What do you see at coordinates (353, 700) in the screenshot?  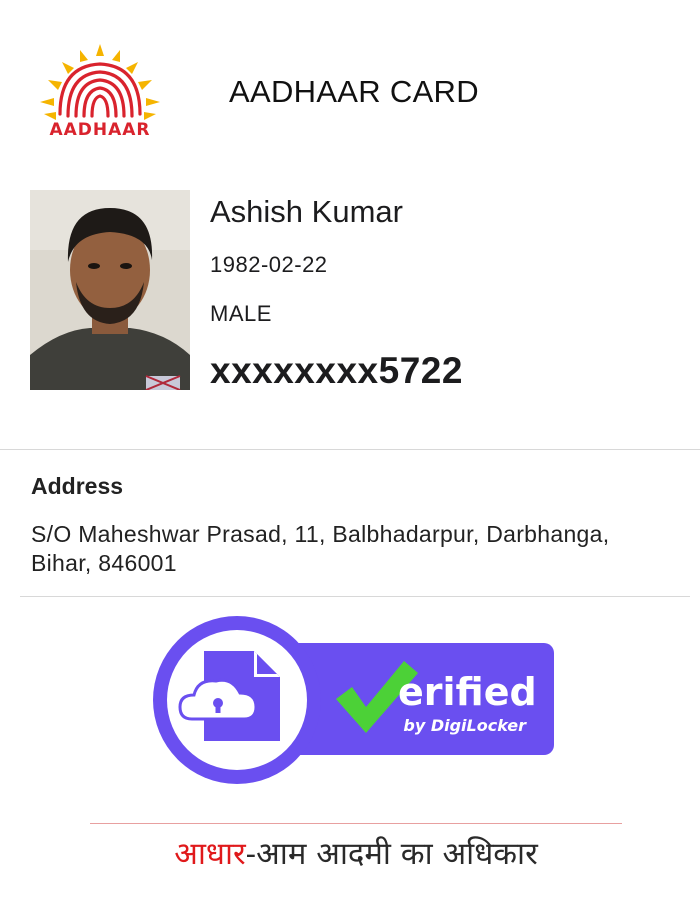 I see `digilocker-verified-badge: erified by DigiLocker` at bounding box center [353, 700].